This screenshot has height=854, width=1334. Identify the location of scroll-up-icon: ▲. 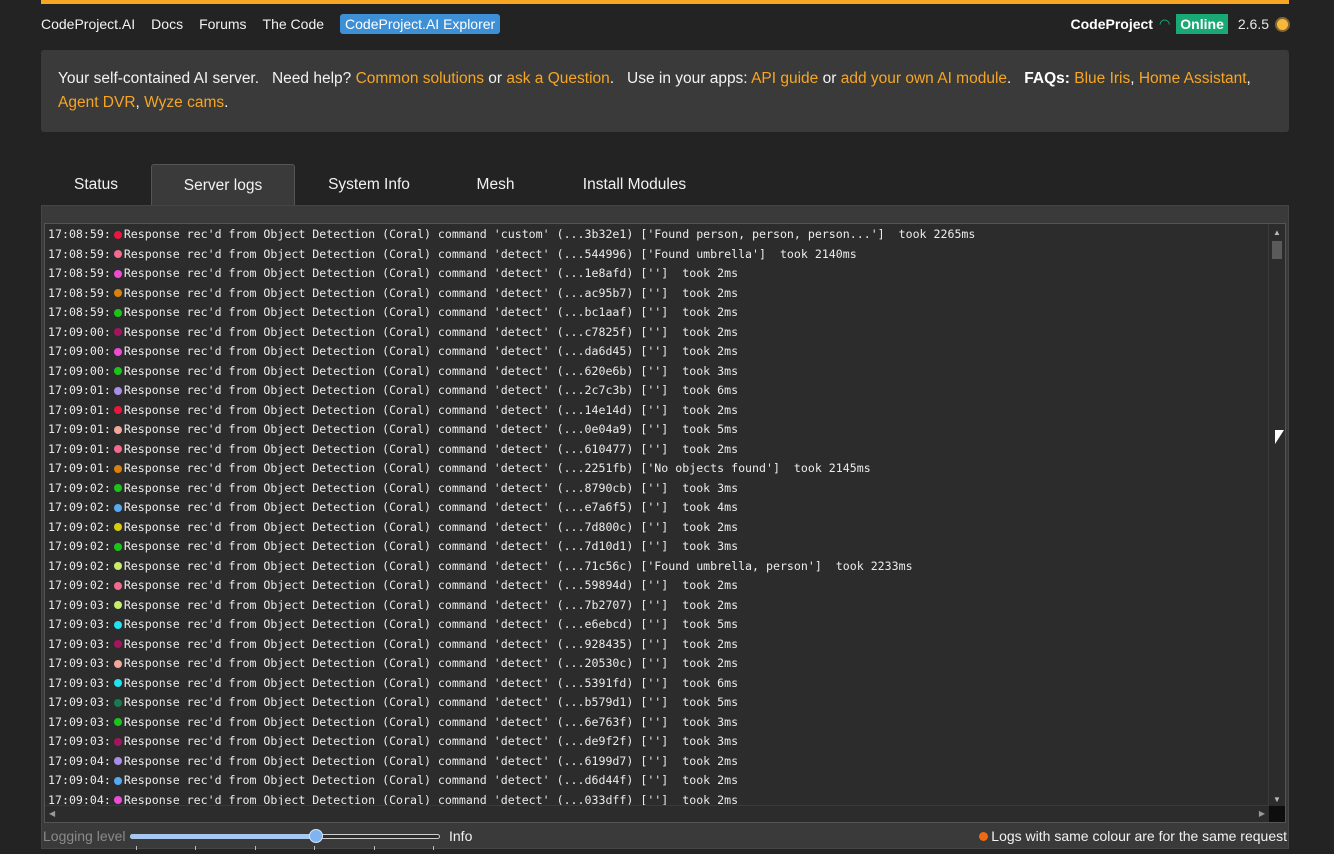
(1277, 232).